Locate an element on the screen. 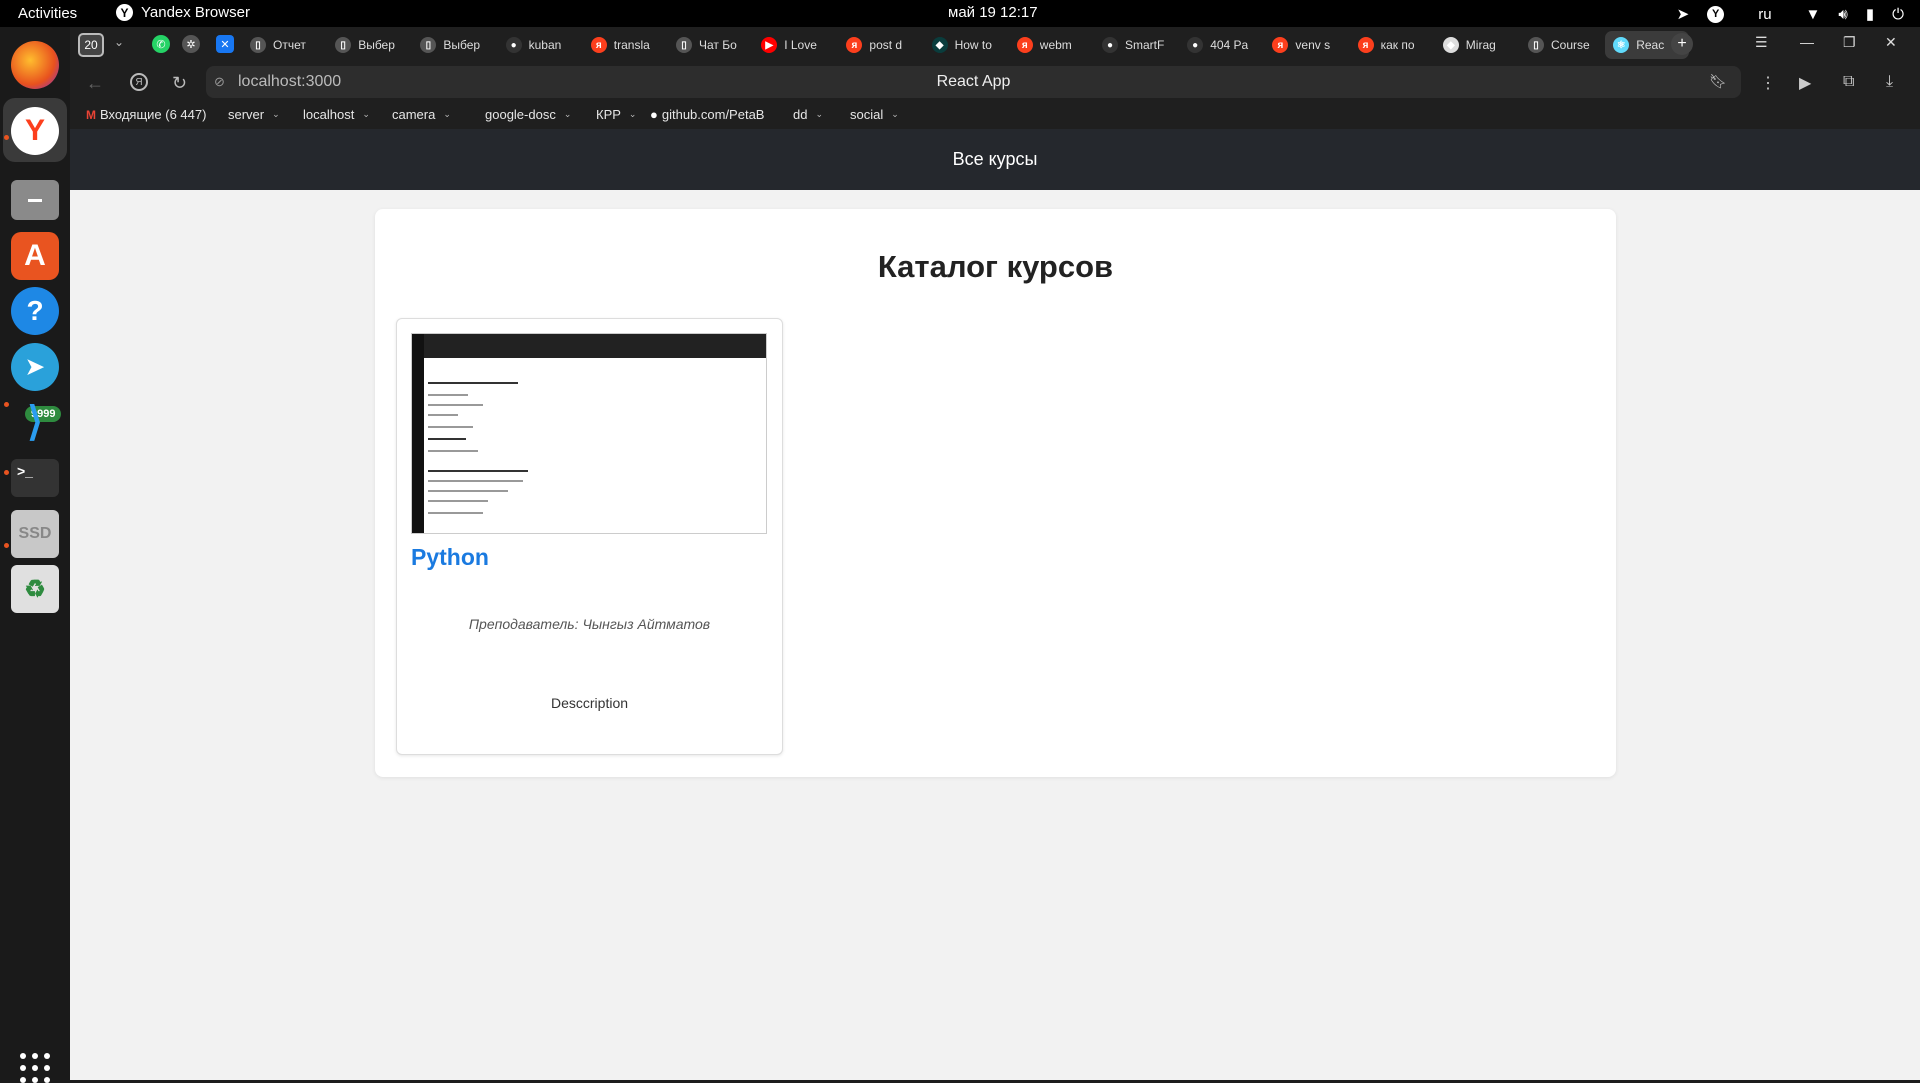 This screenshot has height=1083, width=1920. ssd-drive-icon: SSD is located at coordinates (35, 534).